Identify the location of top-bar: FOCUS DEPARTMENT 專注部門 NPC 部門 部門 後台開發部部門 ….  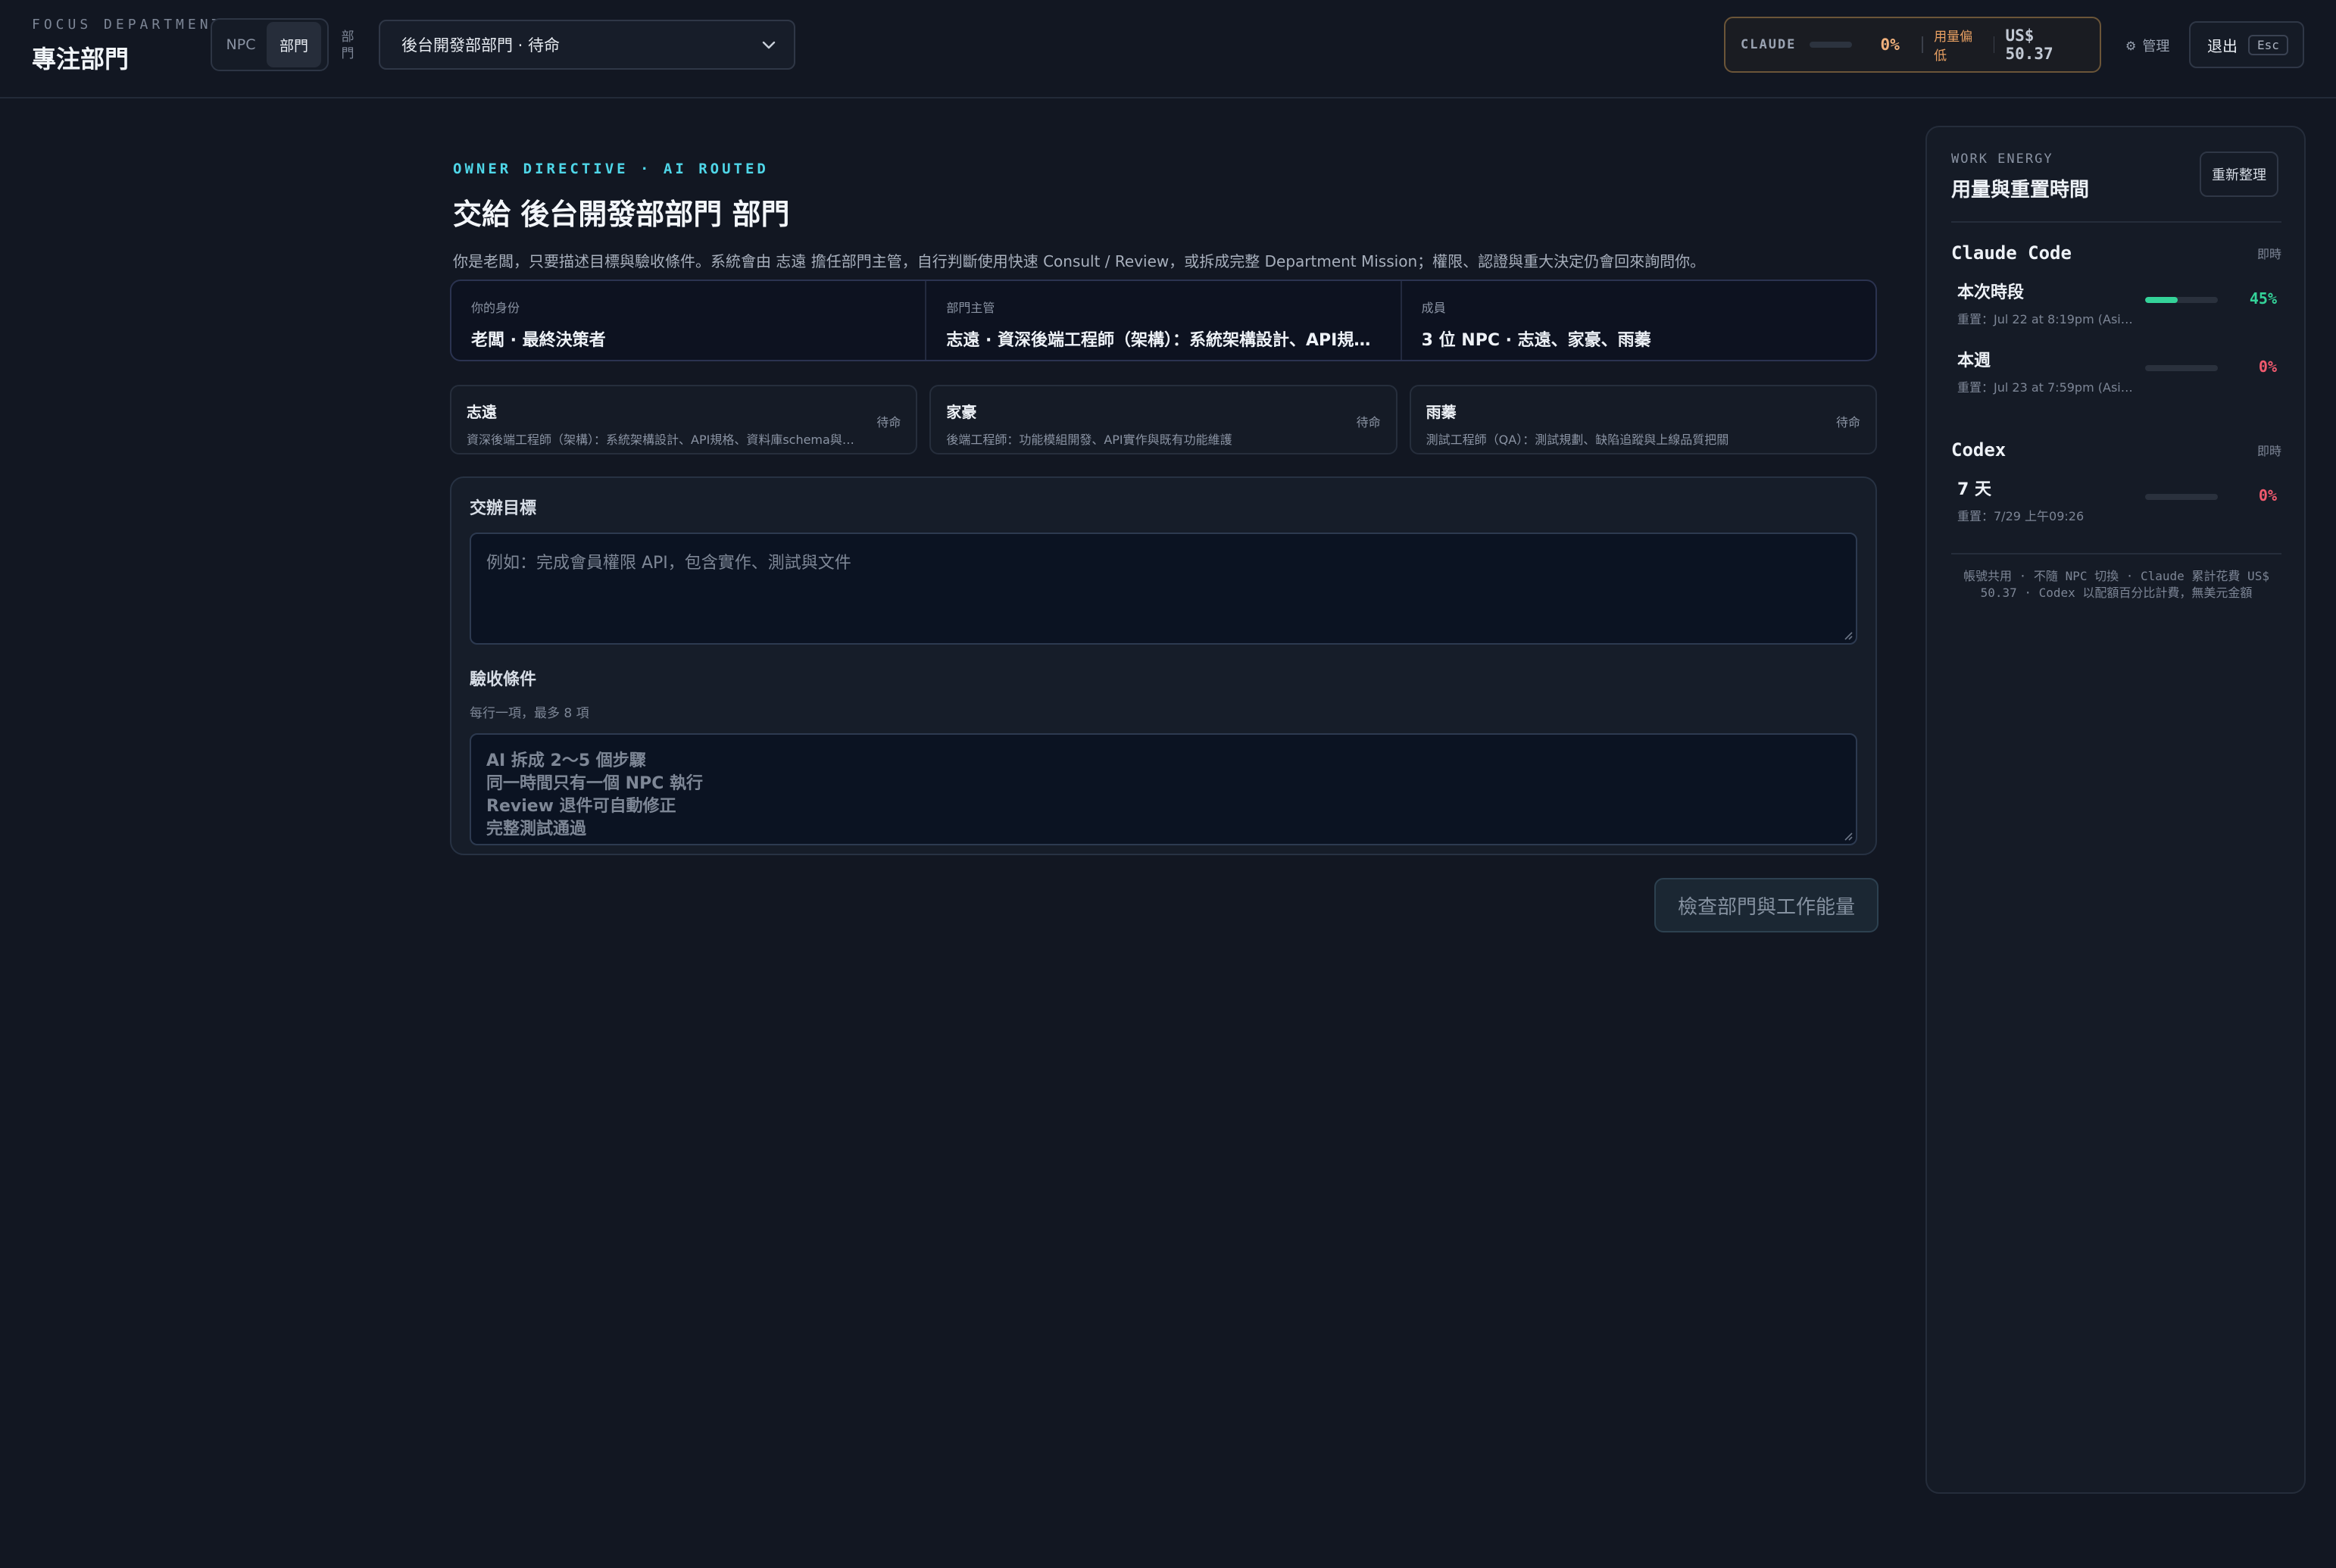
(1168, 49).